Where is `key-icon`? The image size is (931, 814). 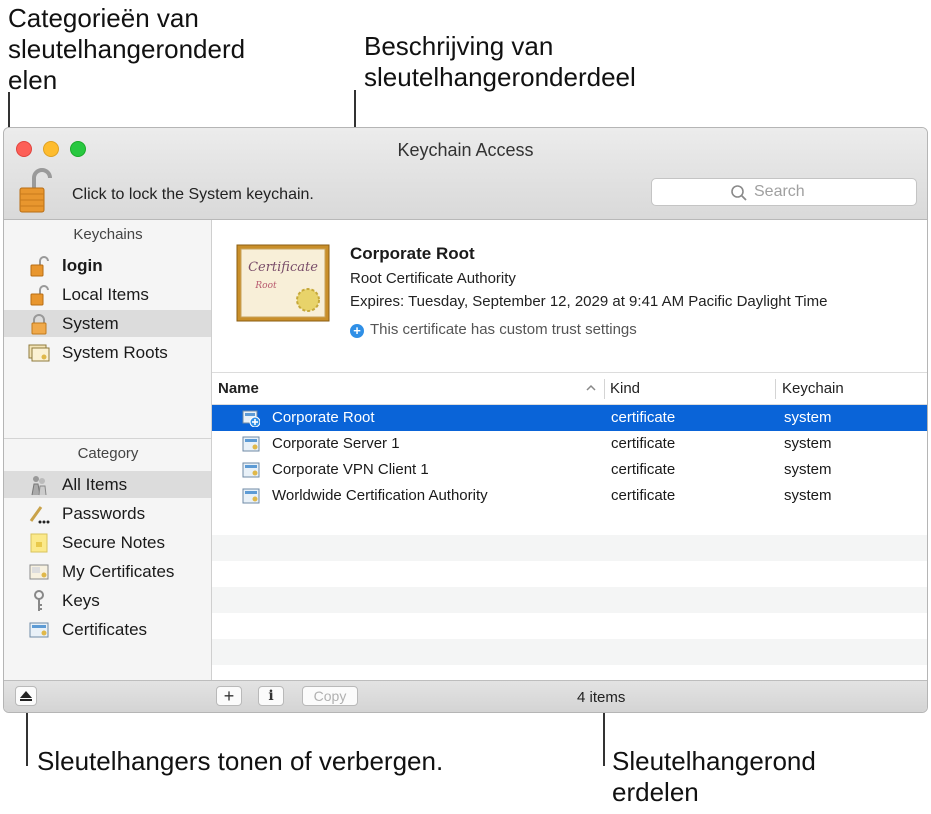
key-icon is located at coordinates (39, 600).